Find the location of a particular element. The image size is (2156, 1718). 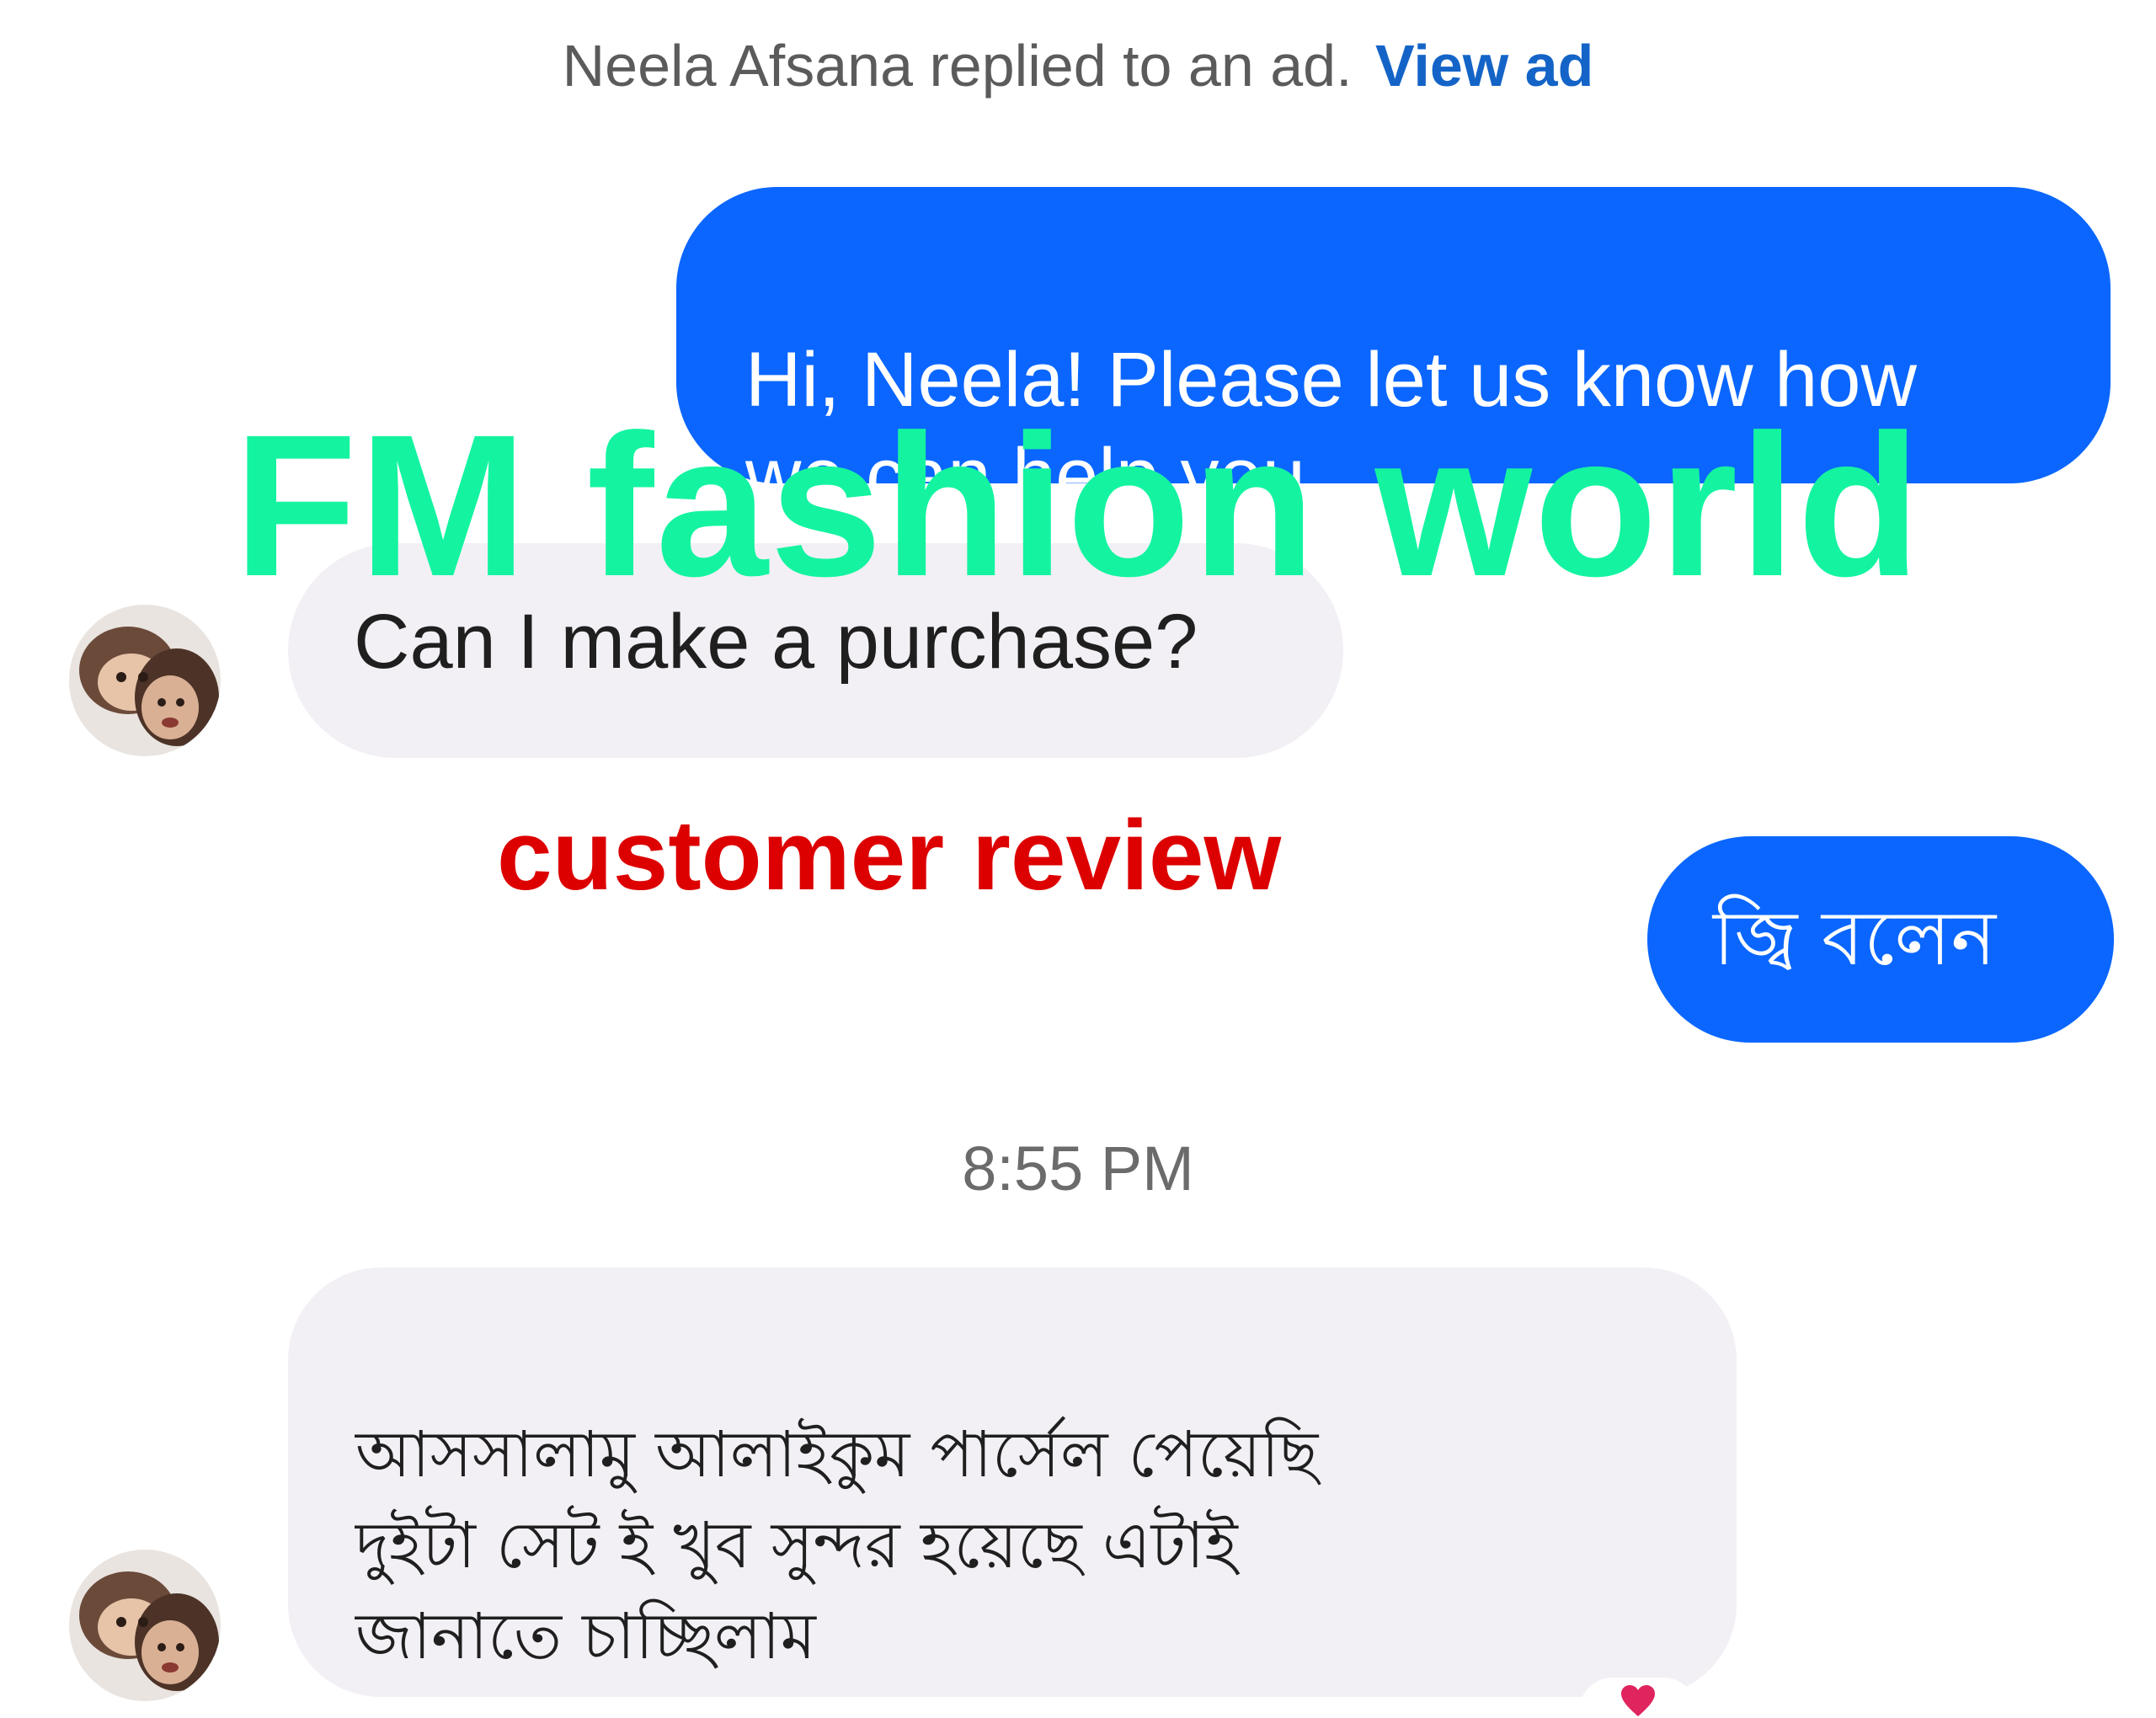

message-reaction is located at coordinates (1638, 1697).